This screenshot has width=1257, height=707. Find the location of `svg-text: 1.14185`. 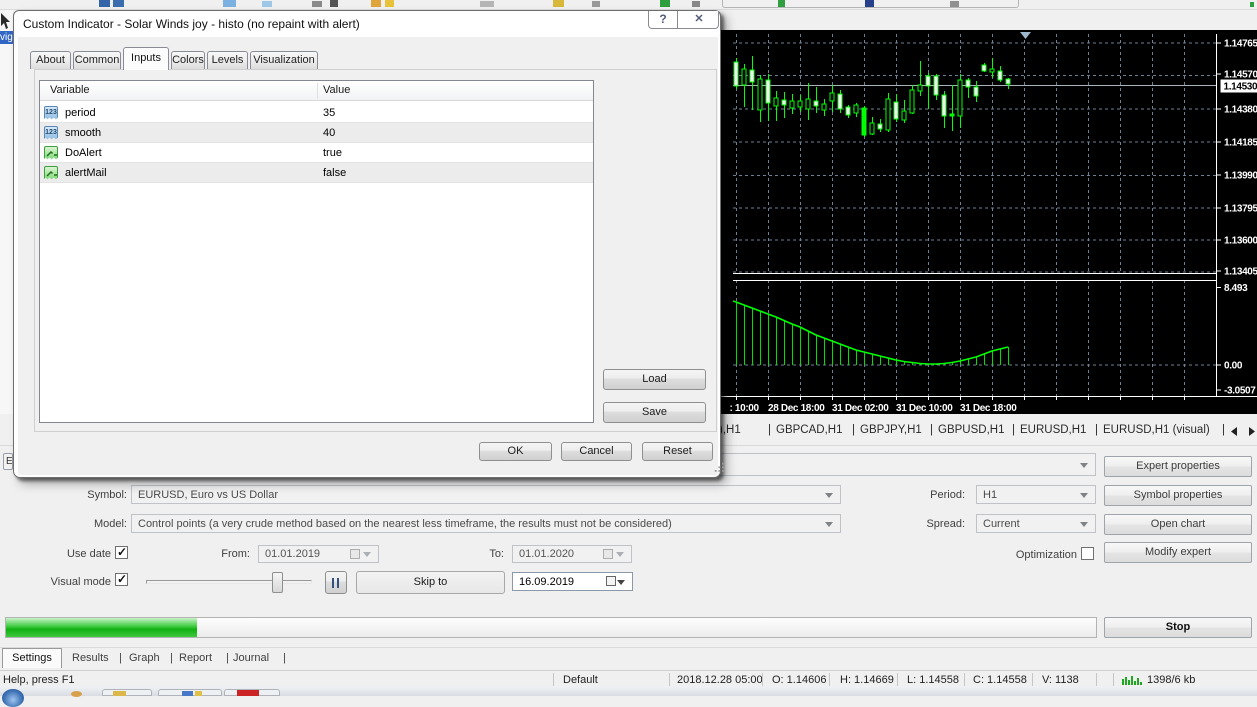

svg-text: 1.14185 is located at coordinates (1240, 143).